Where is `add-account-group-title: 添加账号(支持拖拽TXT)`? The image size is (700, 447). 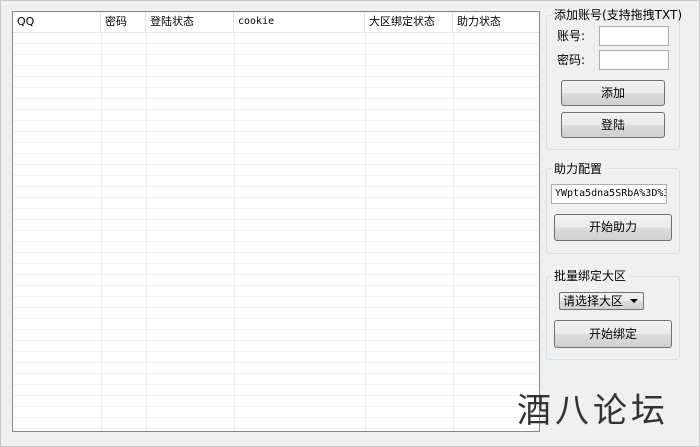 add-account-group-title: 添加账号(支持拖拽TXT) is located at coordinates (618, 15).